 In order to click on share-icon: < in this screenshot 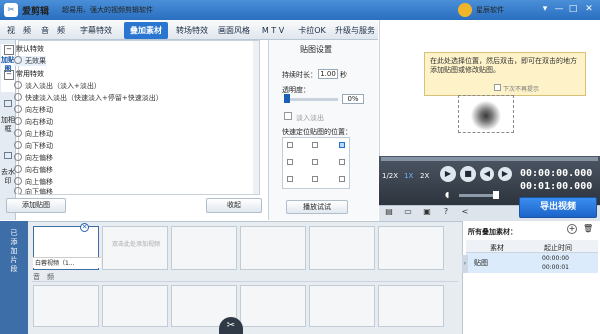, I will do `click(465, 212)`.